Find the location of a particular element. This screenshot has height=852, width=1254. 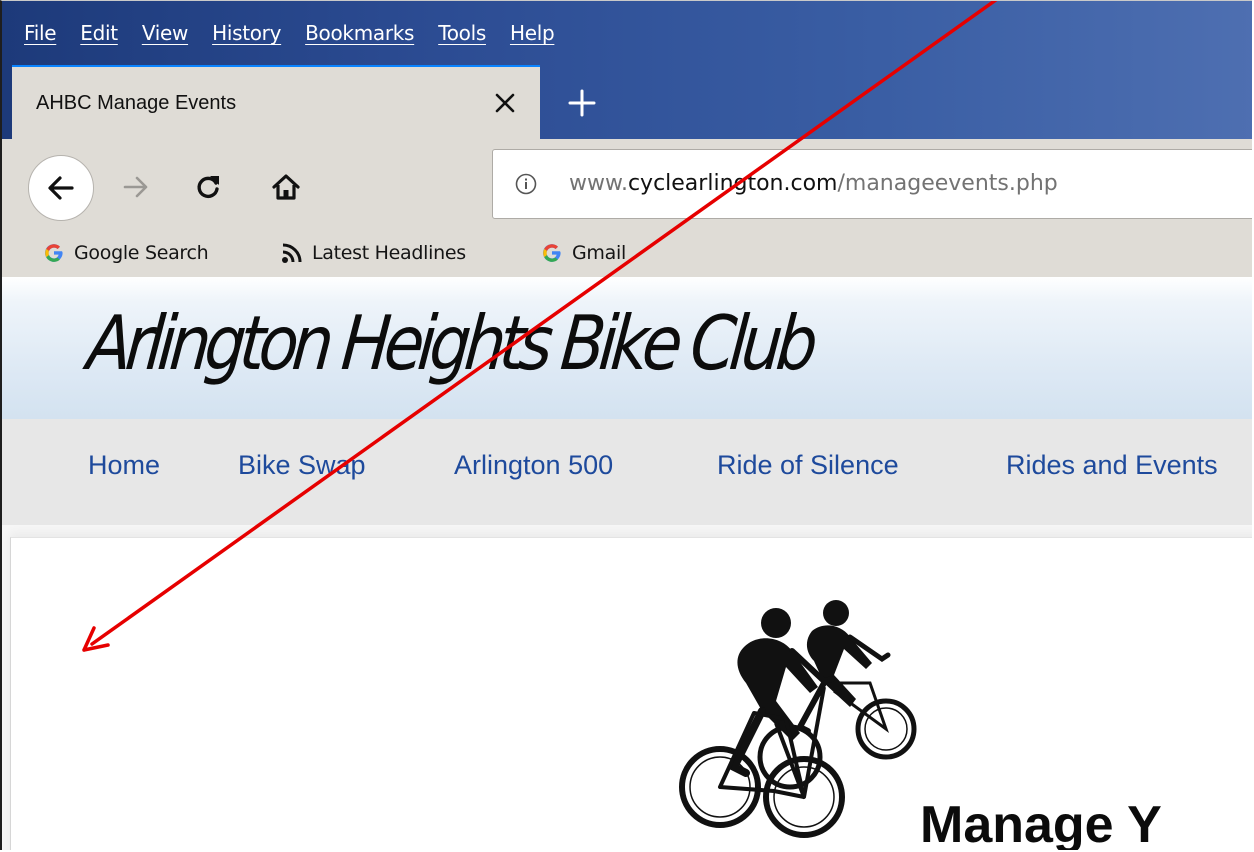

nav-link-home: Home is located at coordinates (124, 465).